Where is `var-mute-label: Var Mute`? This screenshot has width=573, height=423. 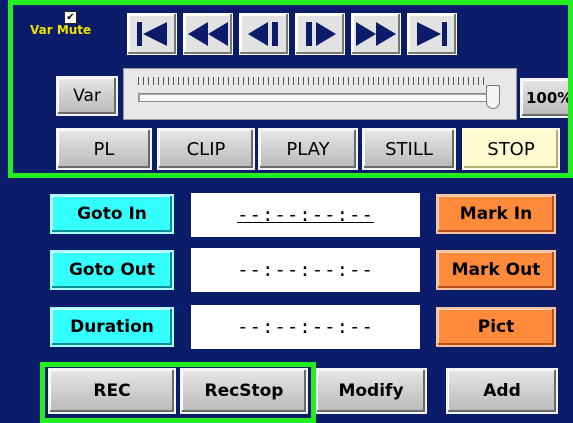
var-mute-label: Var Mute is located at coordinates (61, 30).